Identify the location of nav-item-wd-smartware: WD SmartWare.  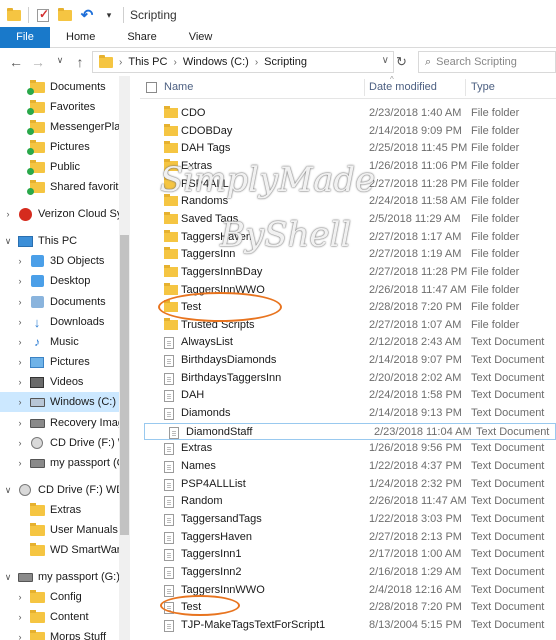
(71, 550).